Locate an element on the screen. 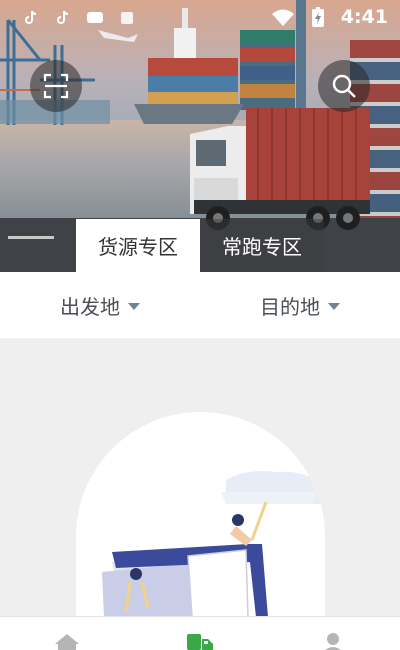 The height and width of the screenshot is (650, 400). origin-filter: 出发地 is located at coordinates (100, 305).